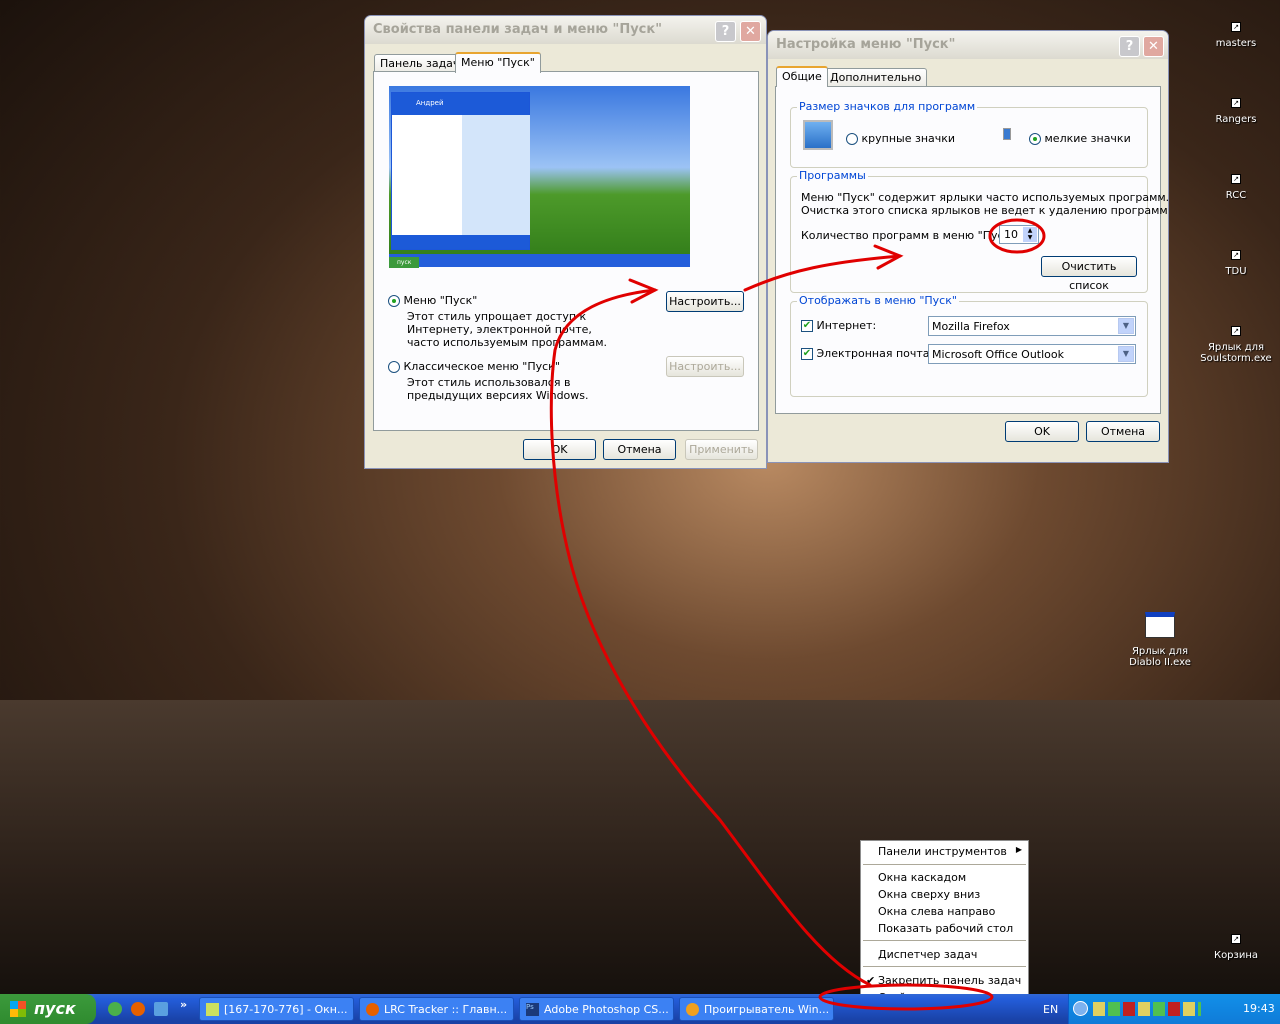 Image resolution: width=1280 pixels, height=1024 pixels. I want to click on internet-checkbox: ✔ Интернет:, so click(838, 325).